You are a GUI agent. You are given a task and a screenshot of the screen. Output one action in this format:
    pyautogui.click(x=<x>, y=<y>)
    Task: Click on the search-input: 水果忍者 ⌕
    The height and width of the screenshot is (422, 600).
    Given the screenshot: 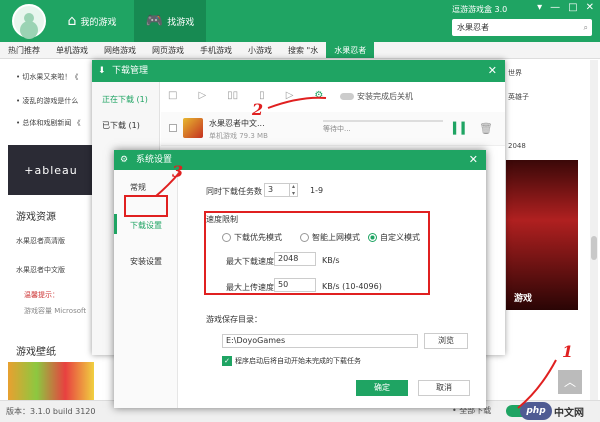 What is the action you would take?
    pyautogui.click(x=522, y=27)
    